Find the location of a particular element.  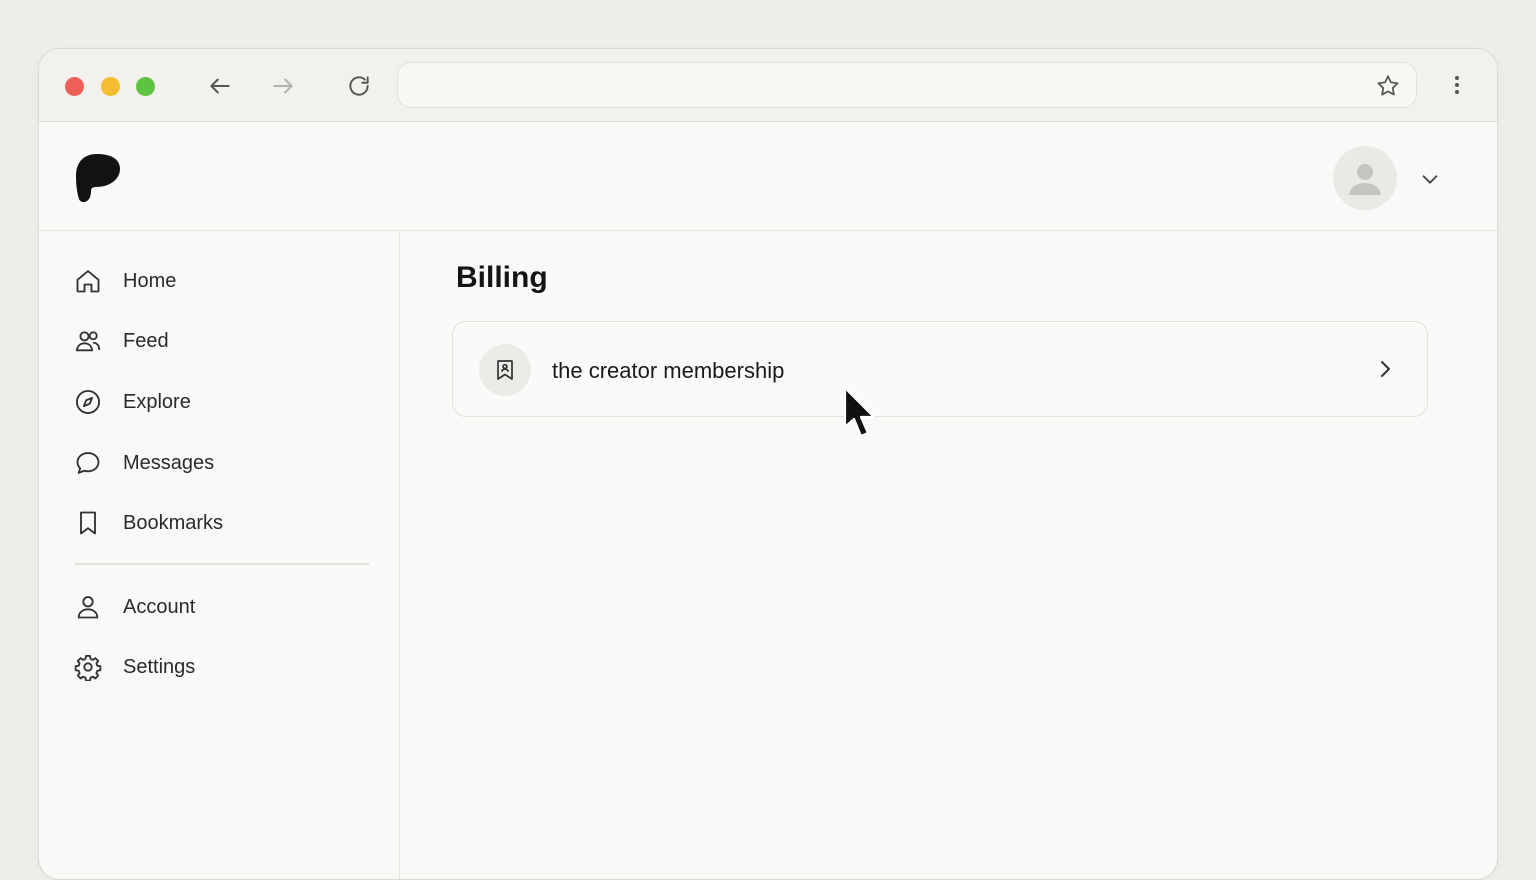

reload-button is located at coordinates (359, 86).